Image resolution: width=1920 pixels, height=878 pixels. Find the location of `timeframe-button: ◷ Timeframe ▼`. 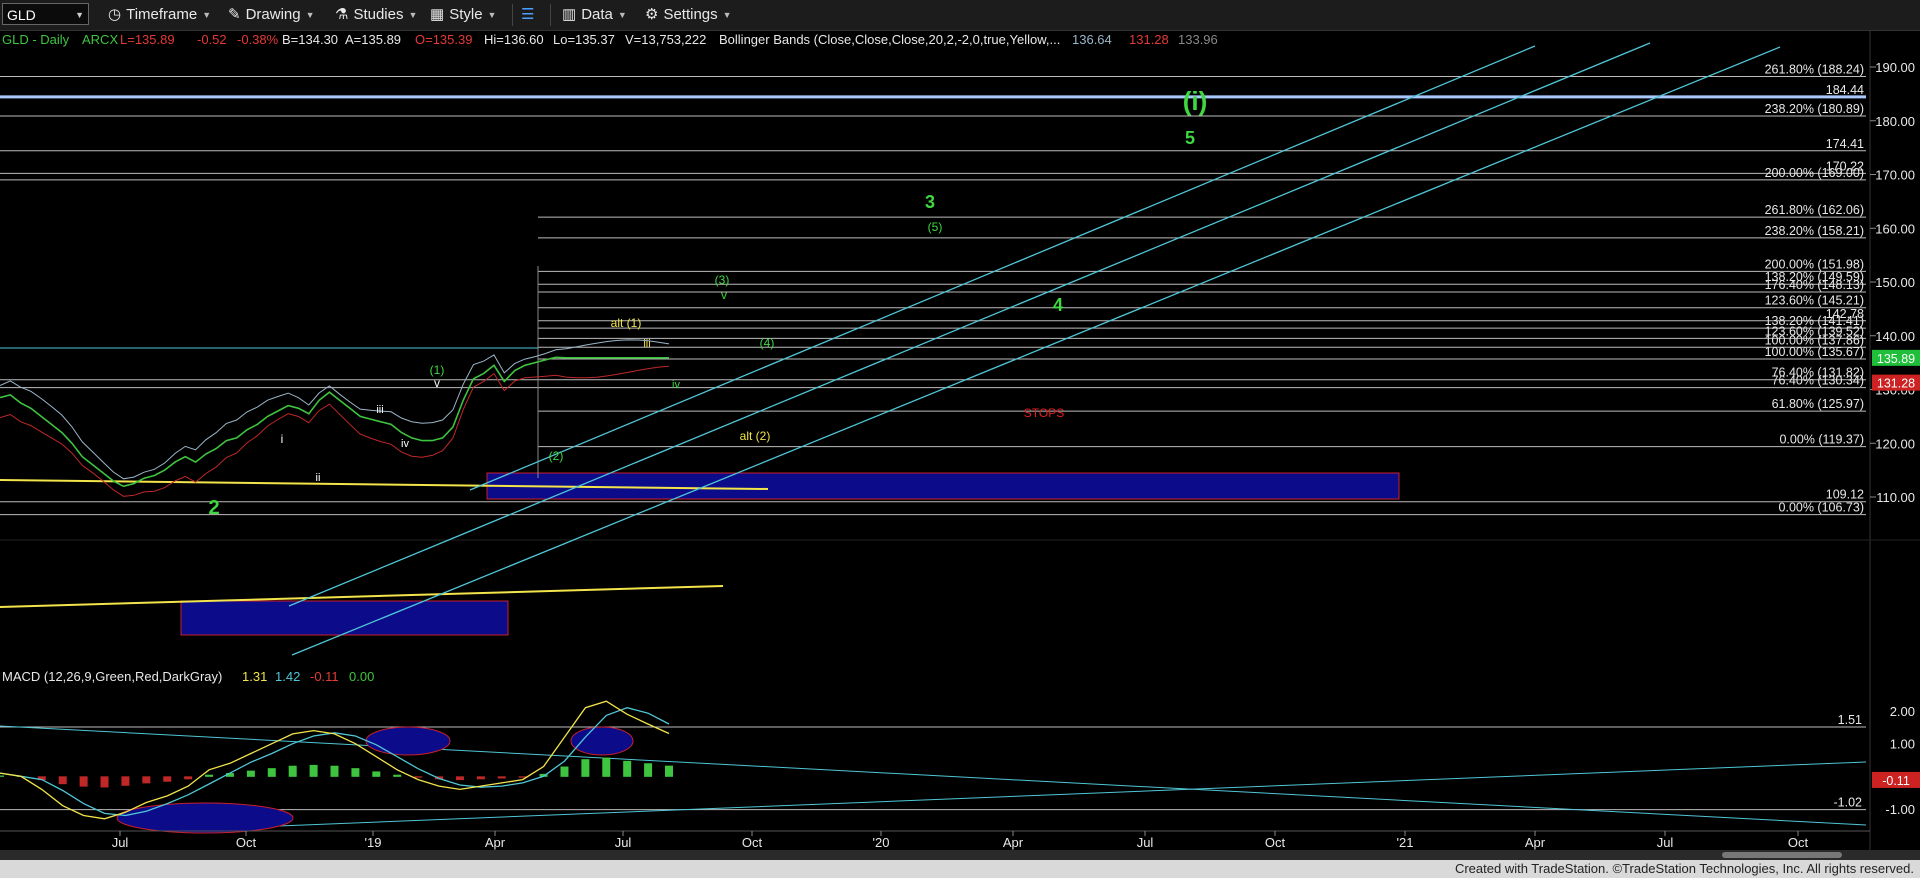

timeframe-button: ◷ Timeframe ▼ is located at coordinates (159, 15).